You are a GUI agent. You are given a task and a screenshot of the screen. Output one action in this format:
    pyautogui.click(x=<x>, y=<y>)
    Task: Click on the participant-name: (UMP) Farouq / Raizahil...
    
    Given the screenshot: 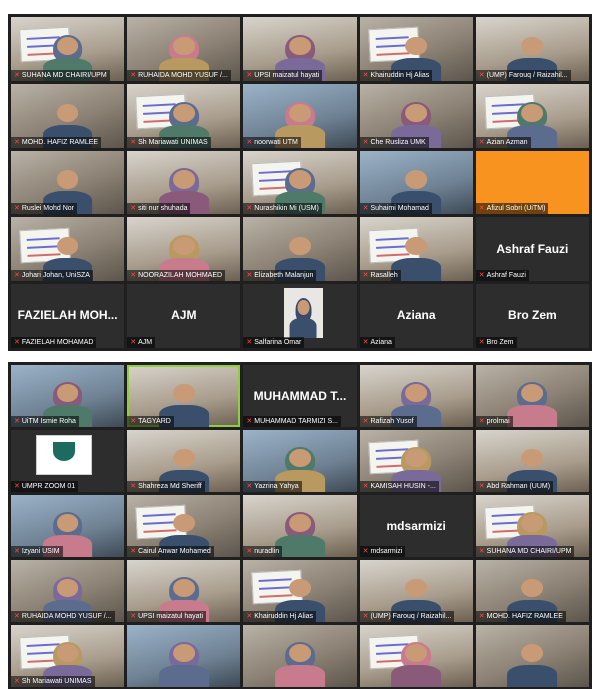 What is the action you would take?
    pyautogui.click(x=411, y=616)
    